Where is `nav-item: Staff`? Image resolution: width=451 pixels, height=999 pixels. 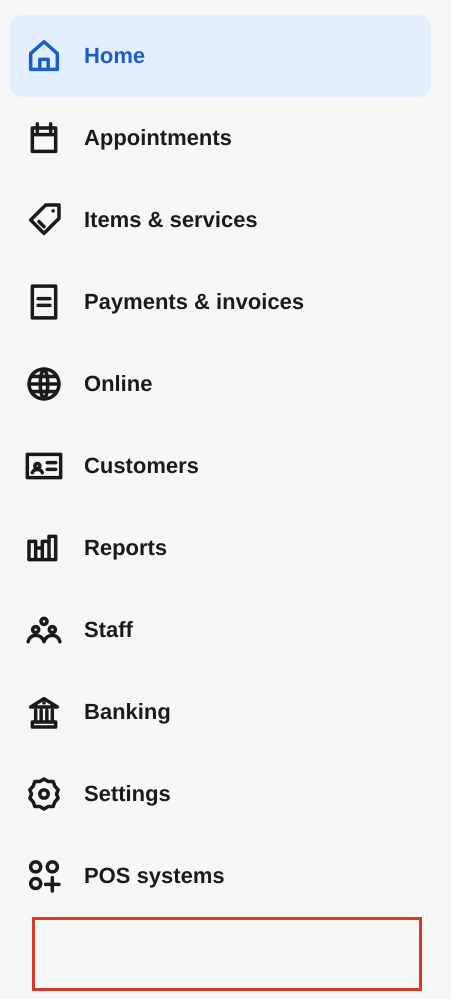
nav-item: Staff is located at coordinates (220, 630).